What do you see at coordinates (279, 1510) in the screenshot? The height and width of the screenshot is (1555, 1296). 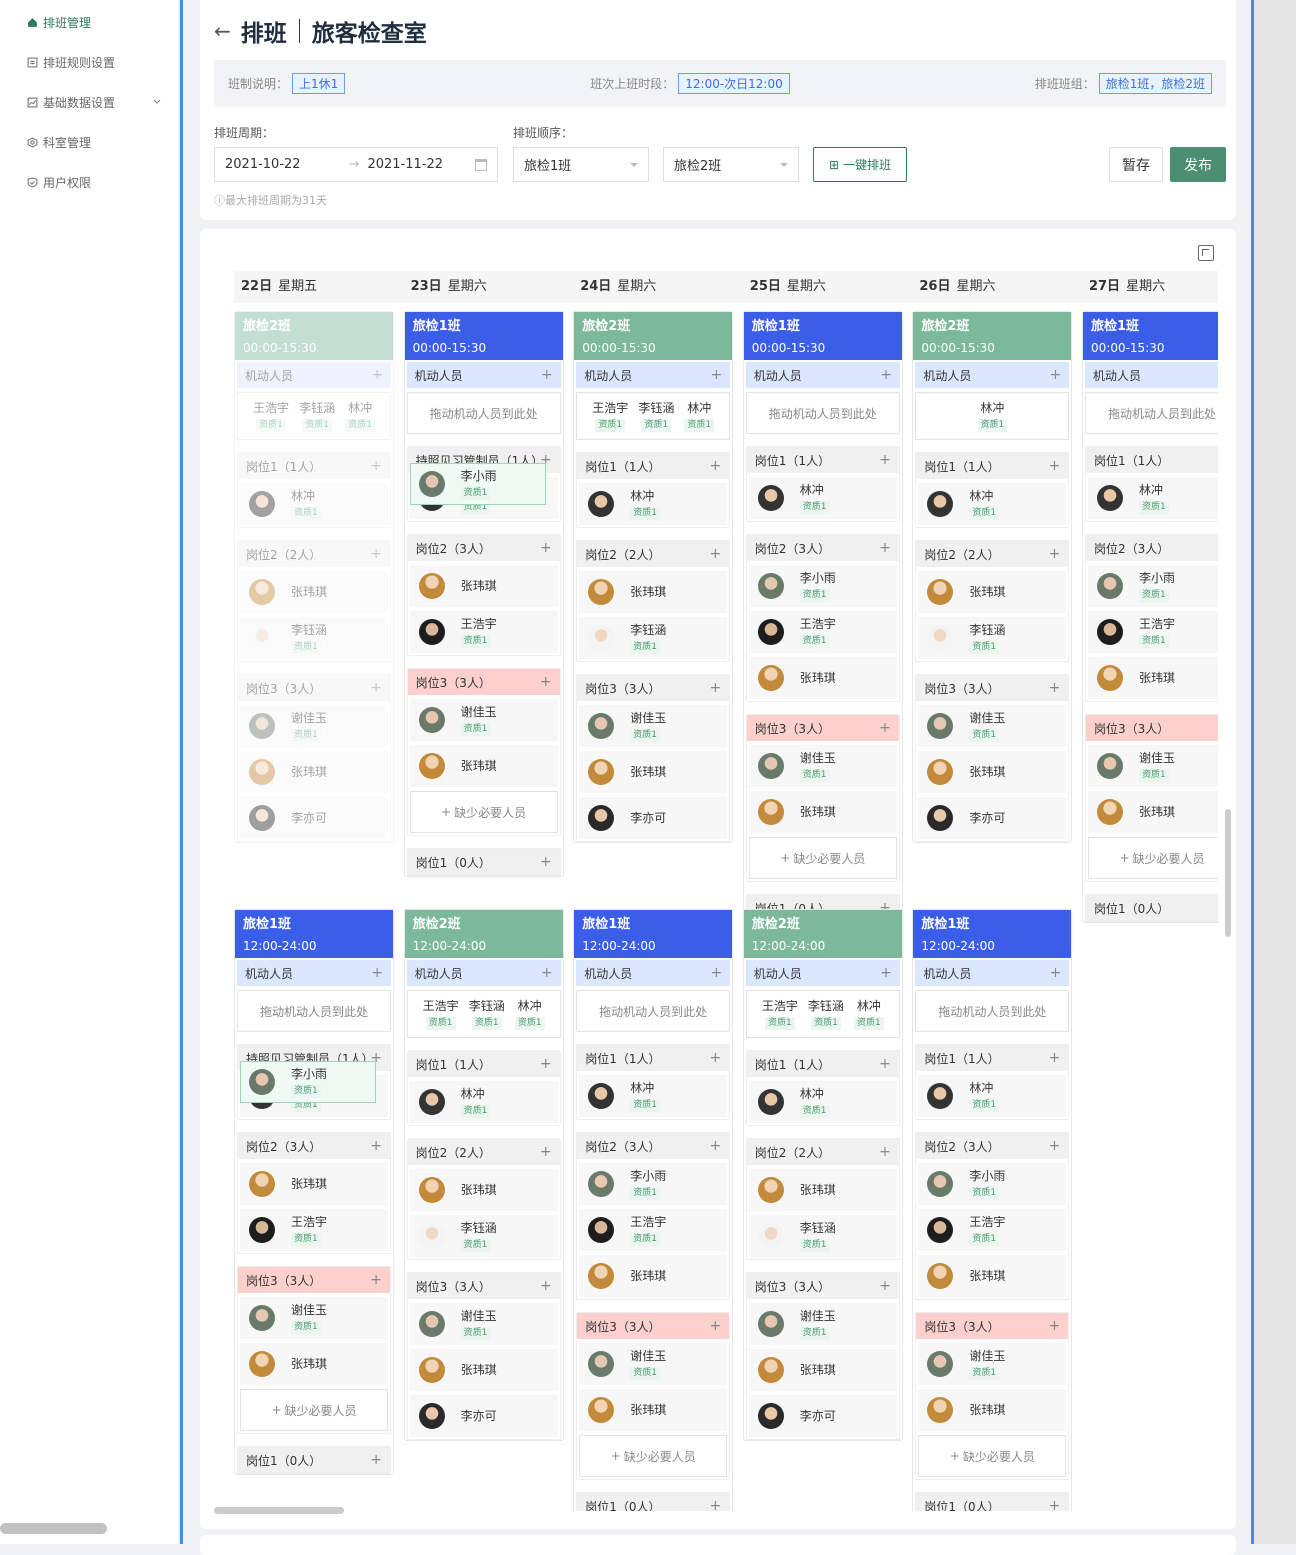 I see `horizontal-scrollbar` at bounding box center [279, 1510].